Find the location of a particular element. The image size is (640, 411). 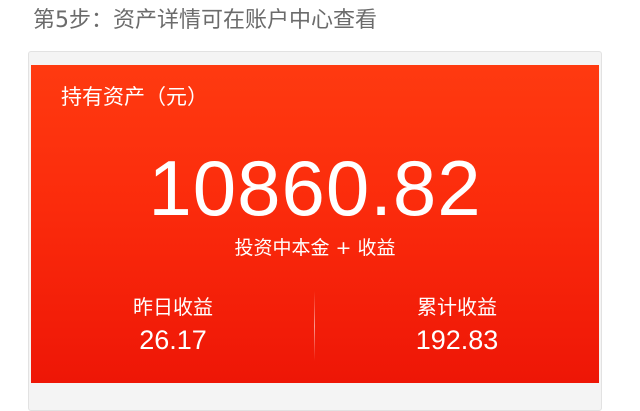

cumulative-earnings-stat: 累计收益 192.83 is located at coordinates (457, 325).